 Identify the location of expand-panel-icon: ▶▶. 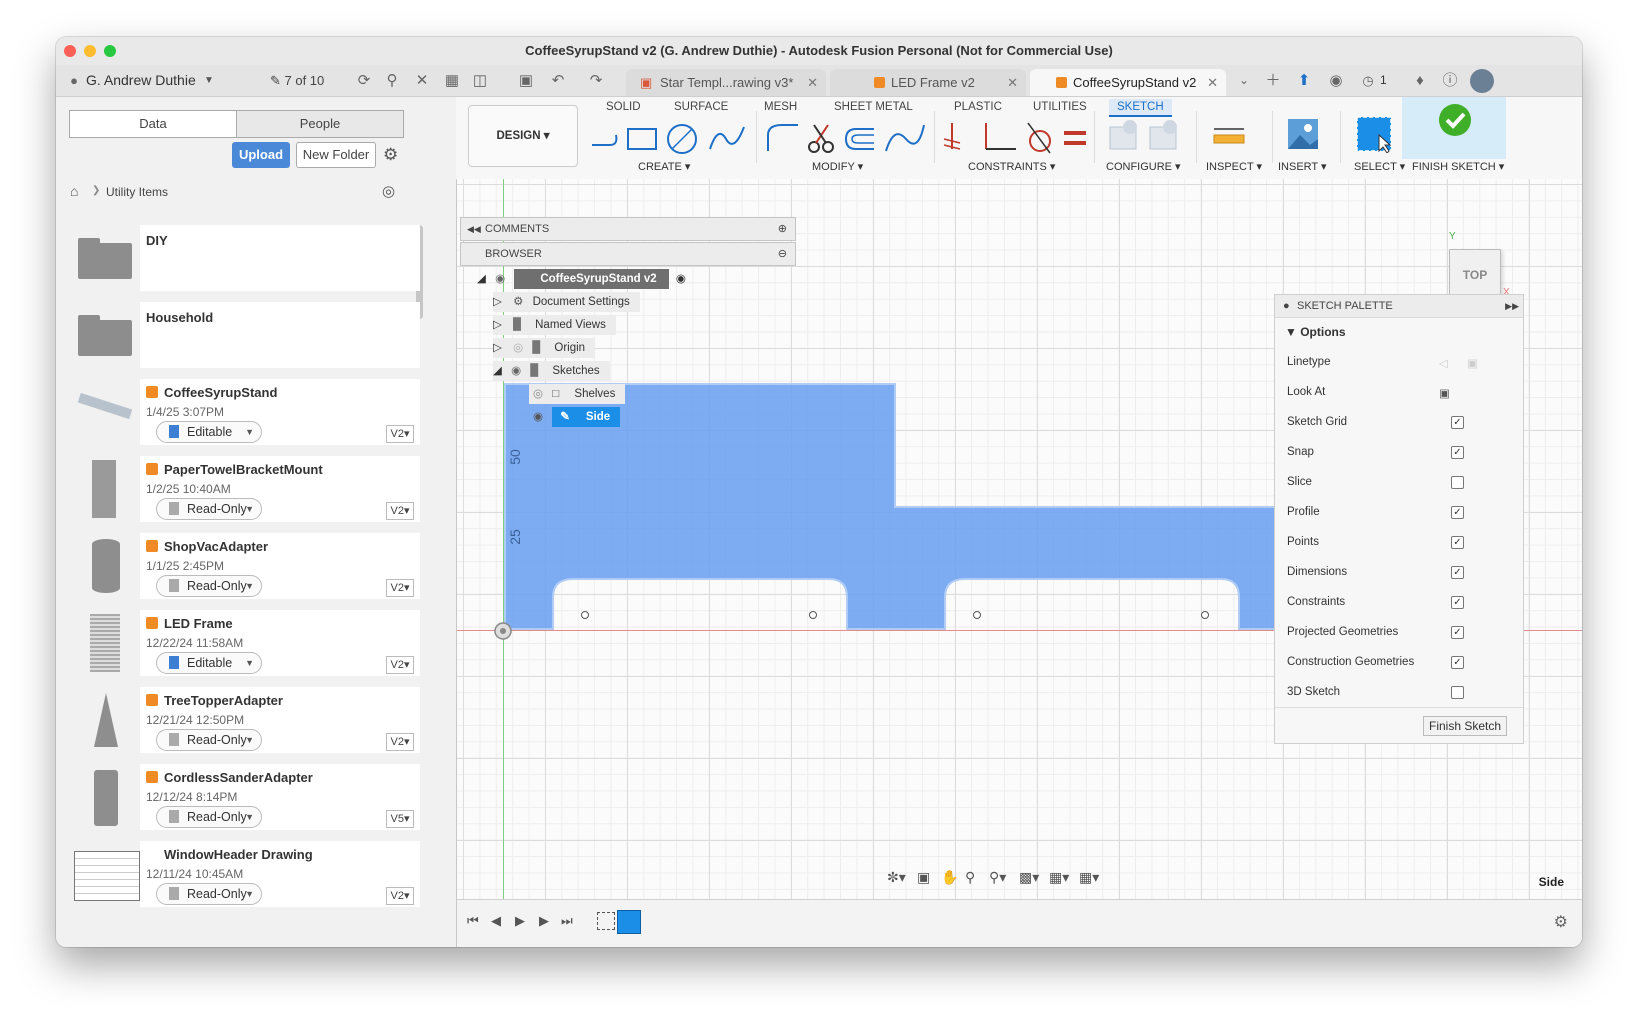
(1512, 306).